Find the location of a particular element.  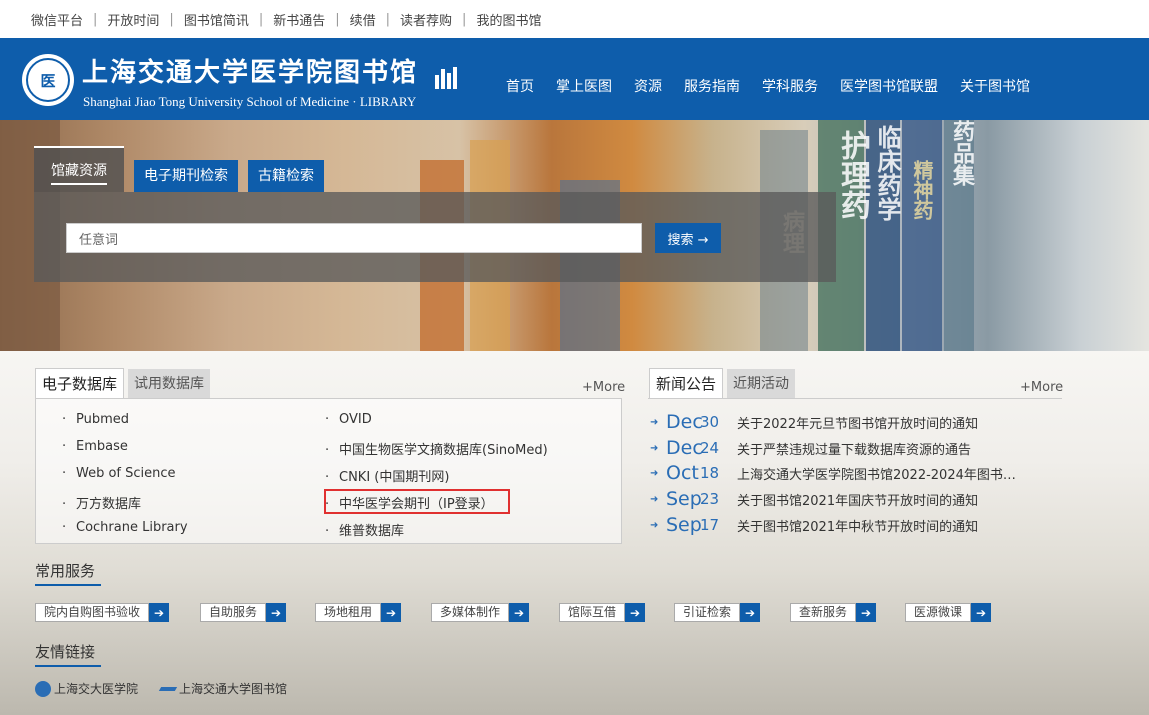

db-link-web-of-science: · Web of Science is located at coordinates (119, 473).